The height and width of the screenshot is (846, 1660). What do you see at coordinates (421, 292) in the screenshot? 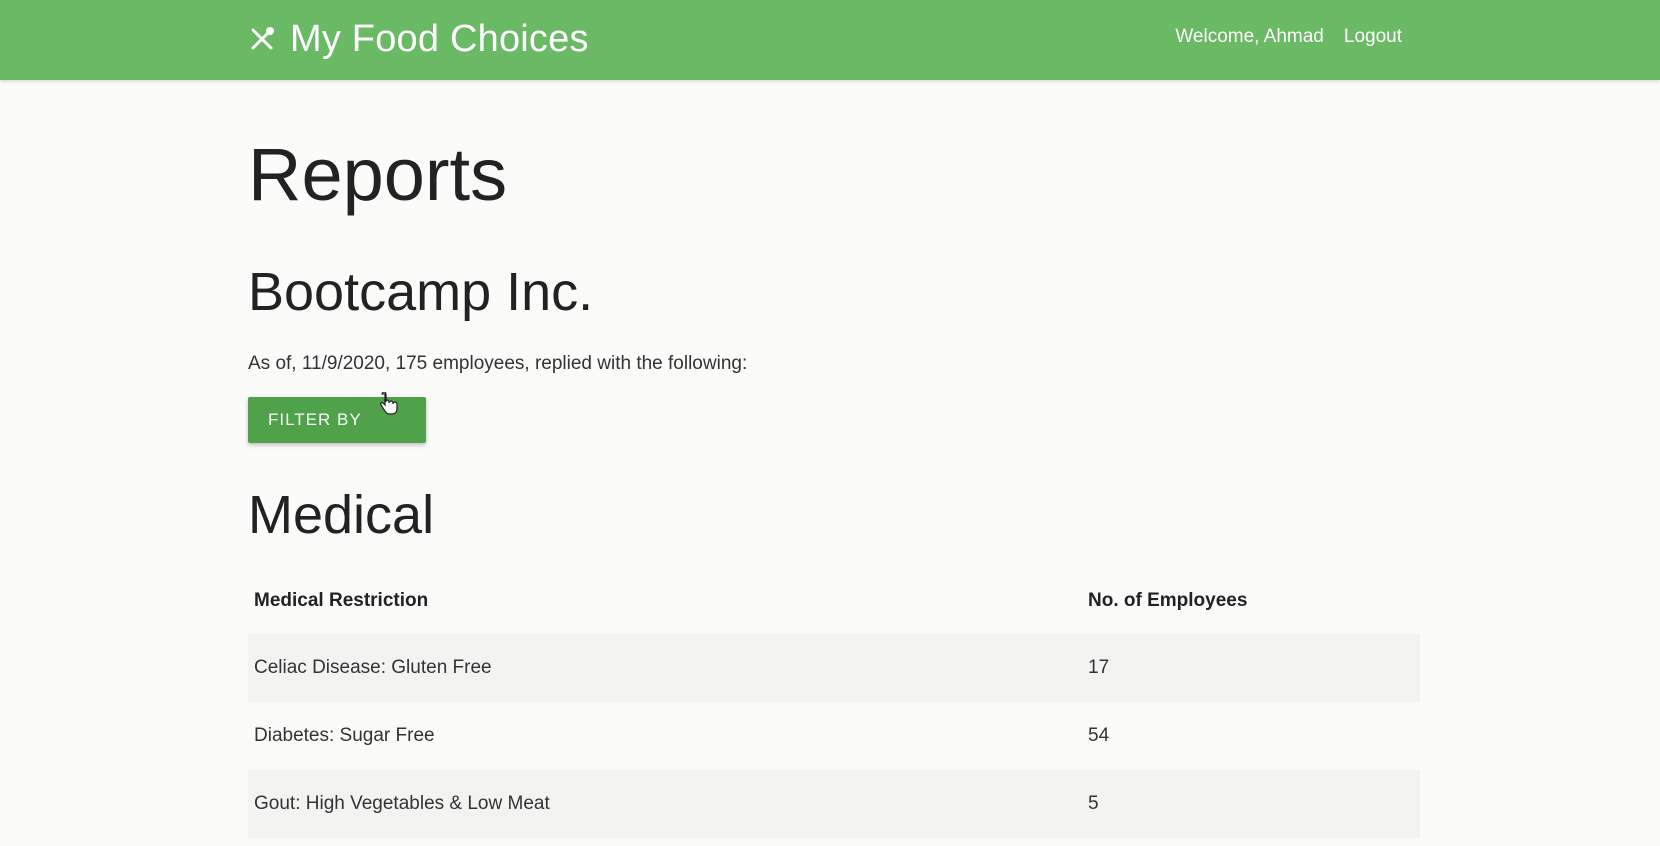
I see `company-title: Bootcamp Inc.` at bounding box center [421, 292].